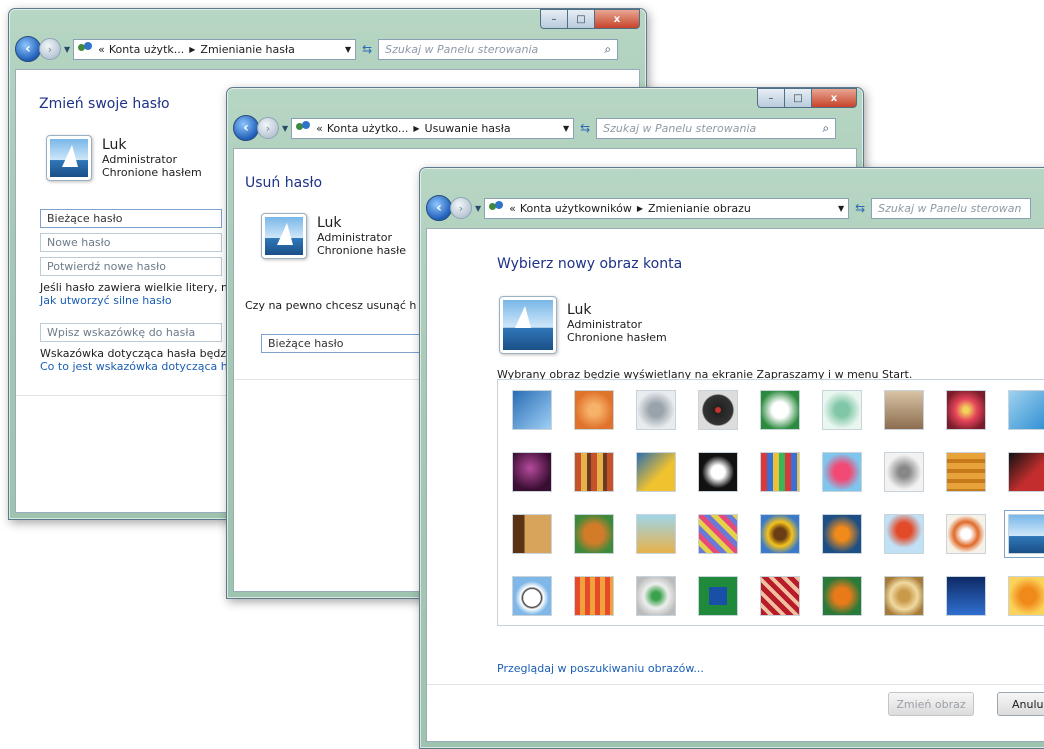 The width and height of the screenshot is (1044, 749). I want to click on picture-pattern, so click(780, 596).